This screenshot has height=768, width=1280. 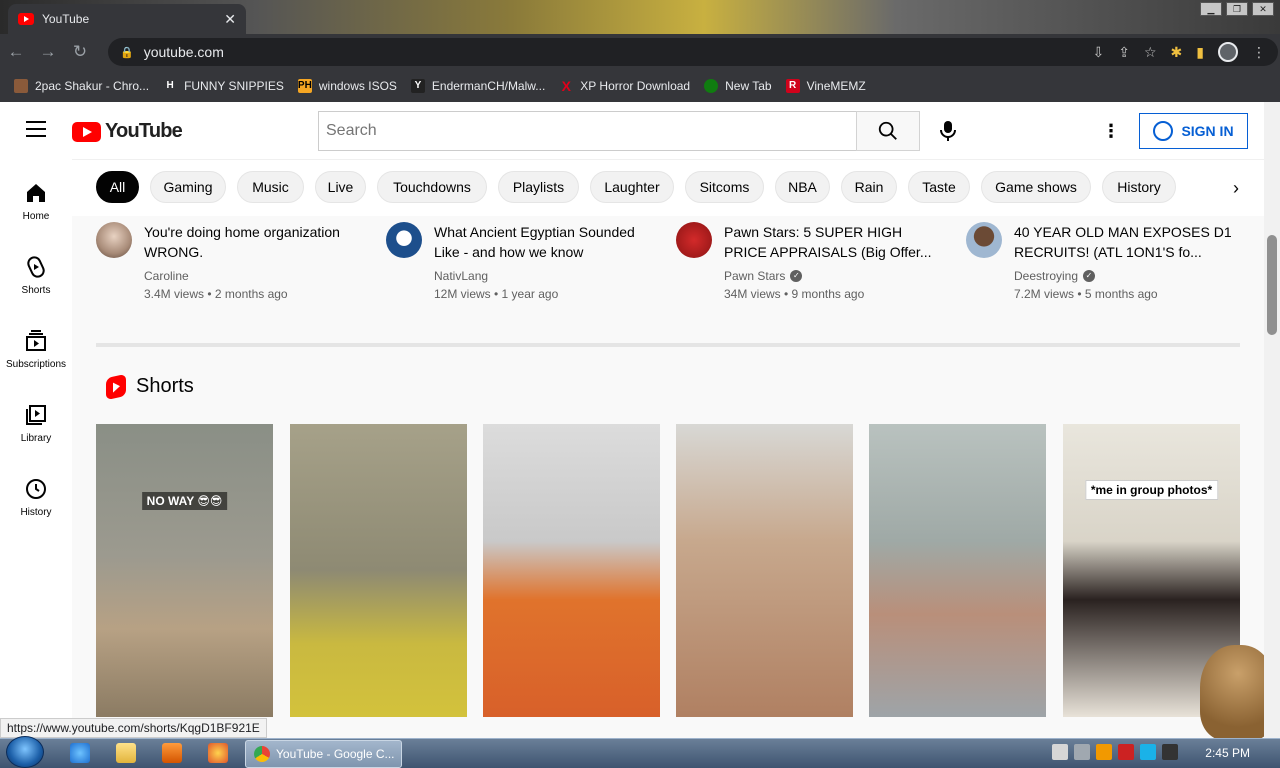 I want to click on network-icon, so click(x=1148, y=752).